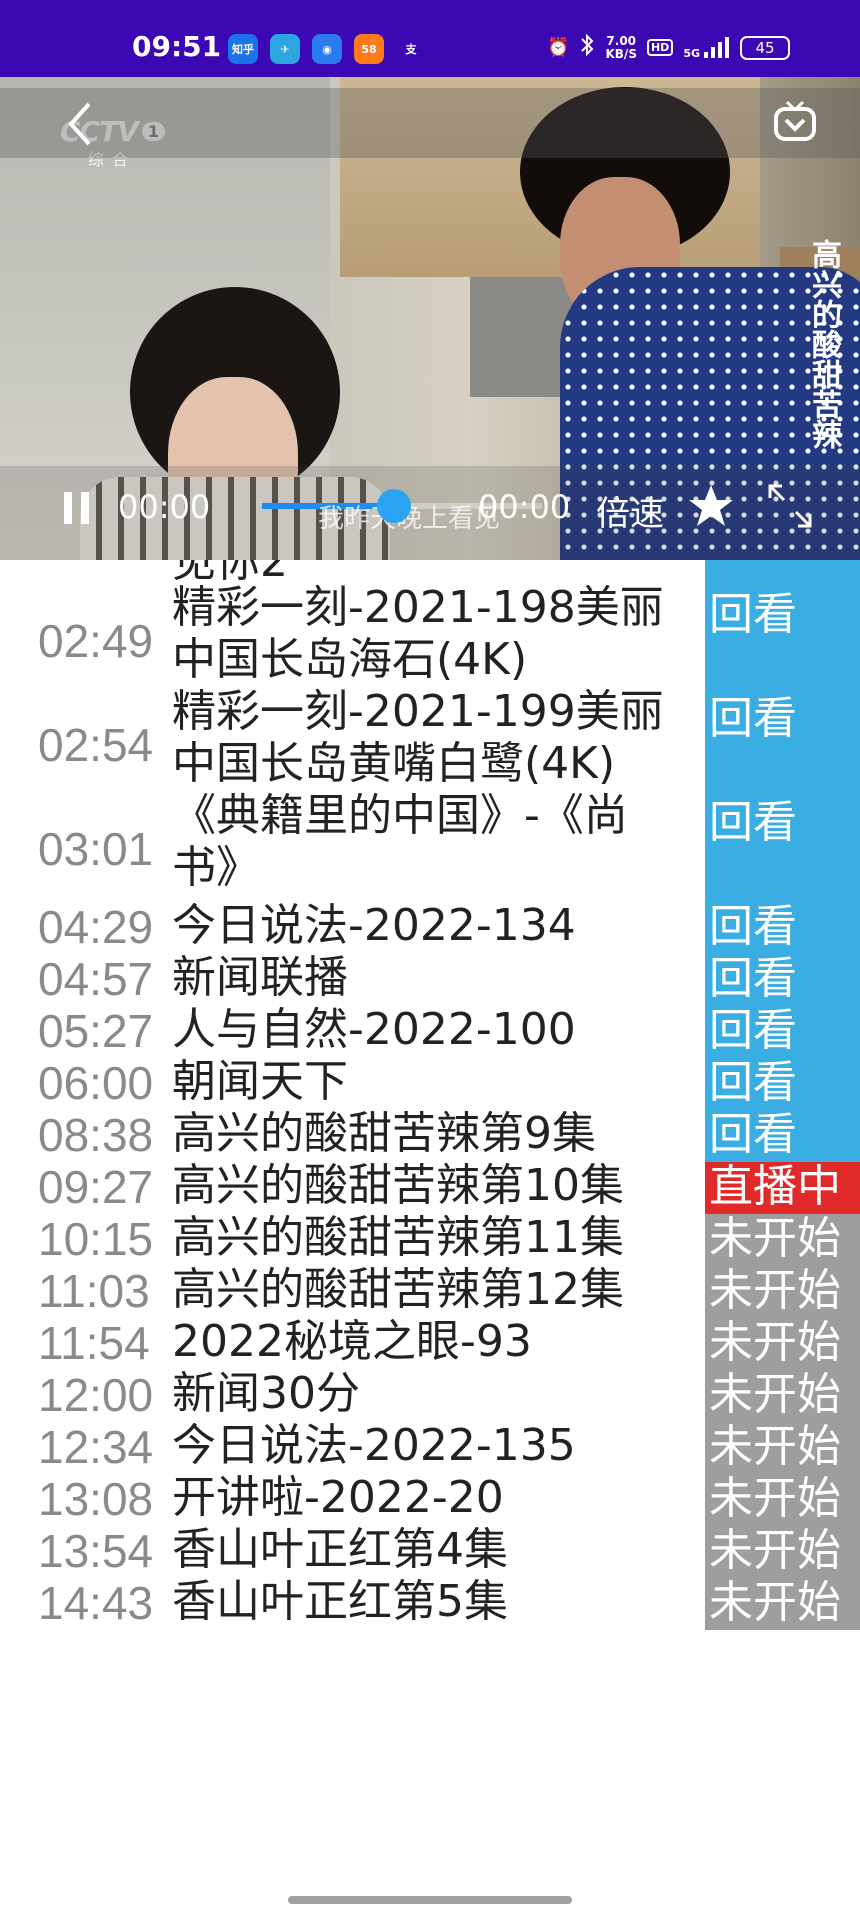  What do you see at coordinates (418, 737) in the screenshot?
I see `program-title: 精彩一刻-2021-199美丽中国长岛黄嘴白鹭(4K)` at bounding box center [418, 737].